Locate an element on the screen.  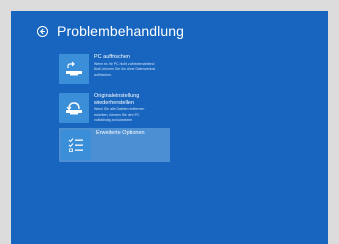
advanced-options-icon is located at coordinates (75, 145).